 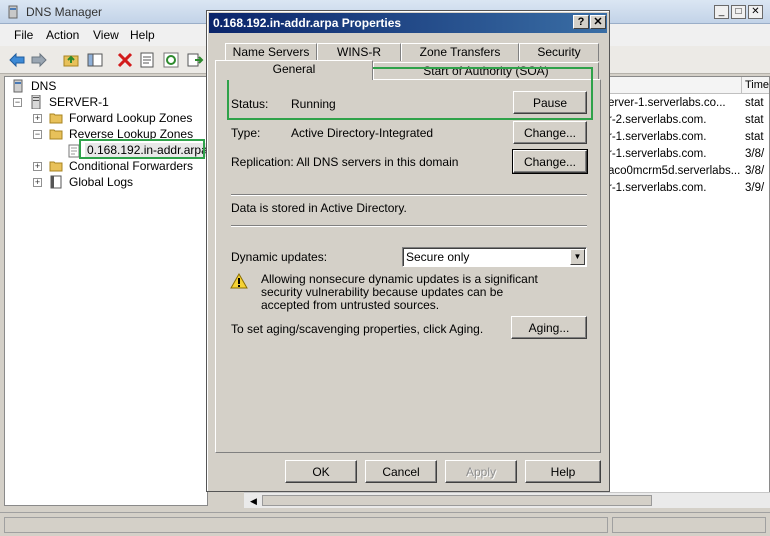 What do you see at coordinates (319, 208) in the screenshot?
I see `stored-in-ad-text: Data is stored in Active Directory.` at bounding box center [319, 208].